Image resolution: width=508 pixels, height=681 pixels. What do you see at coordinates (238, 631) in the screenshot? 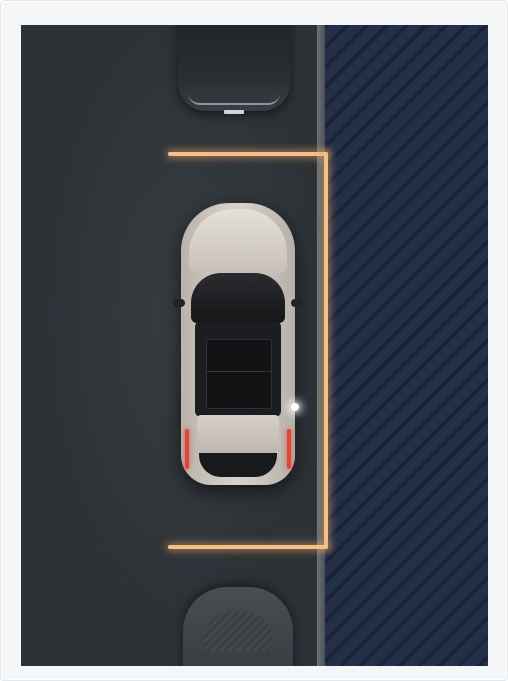
I see `parked-car-rear-grille` at bounding box center [238, 631].